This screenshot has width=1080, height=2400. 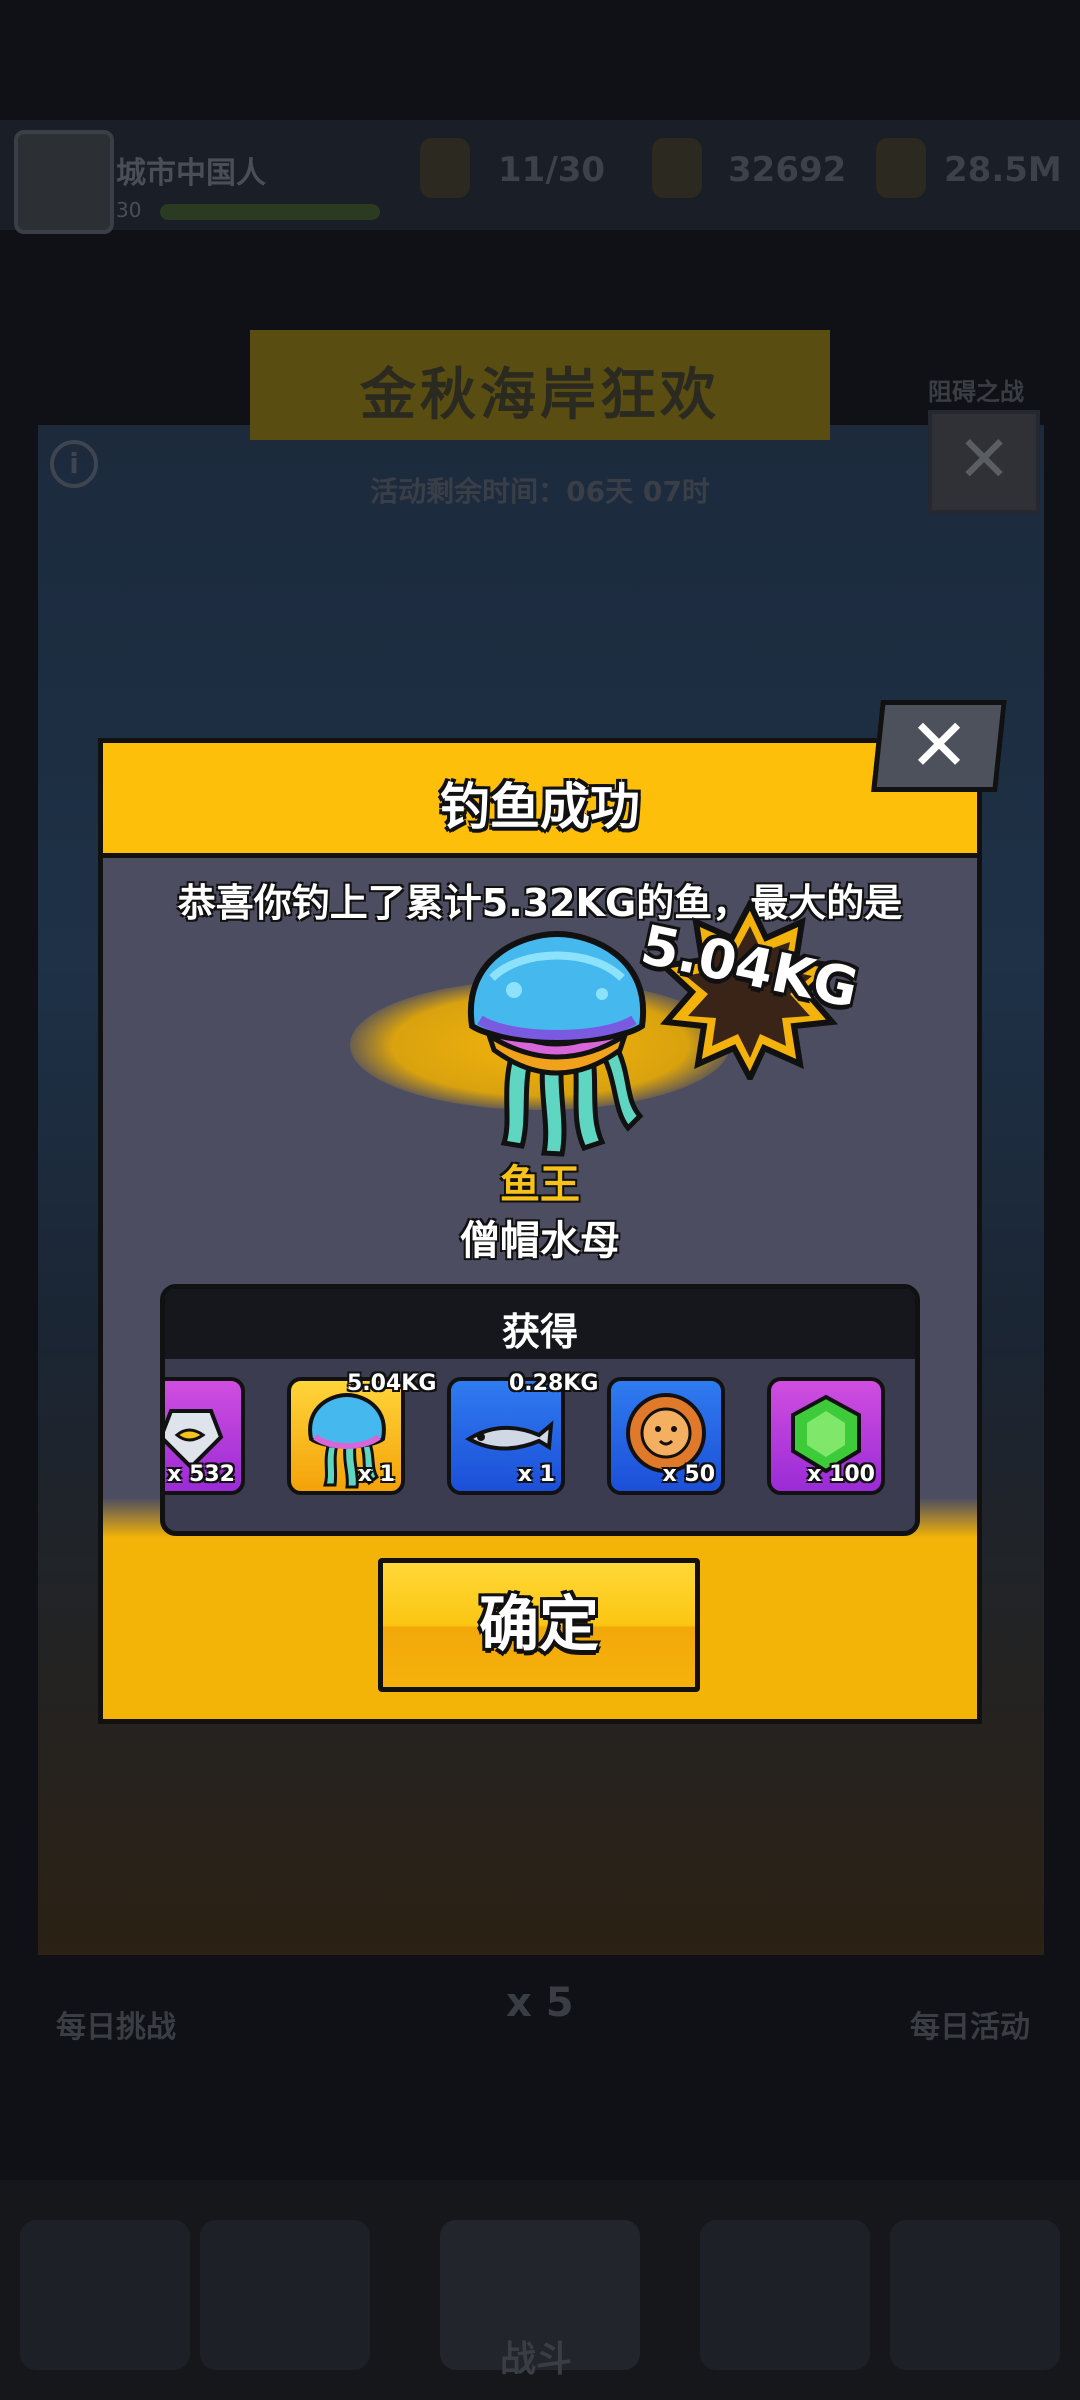 I want to click on daily-event-label: 每日活动, so click(x=970, y=2024).